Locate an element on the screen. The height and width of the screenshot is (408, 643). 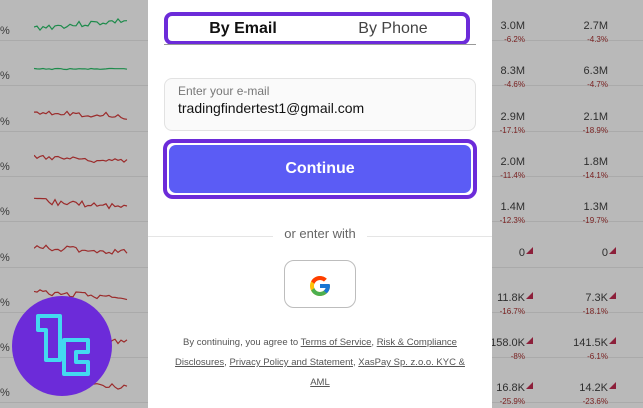
bg-value: 141.5K is located at coordinates (590, 343).